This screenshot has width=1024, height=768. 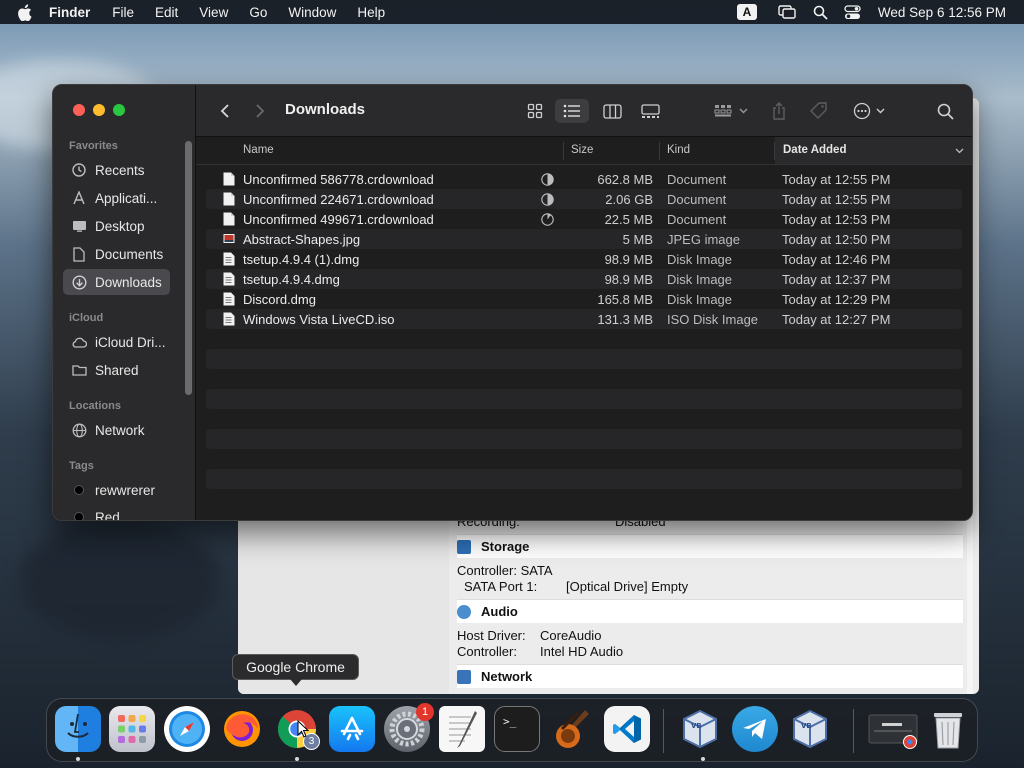 What do you see at coordinates (710, 546) in the screenshot?
I see `storage-section-header: Storage` at bounding box center [710, 546].